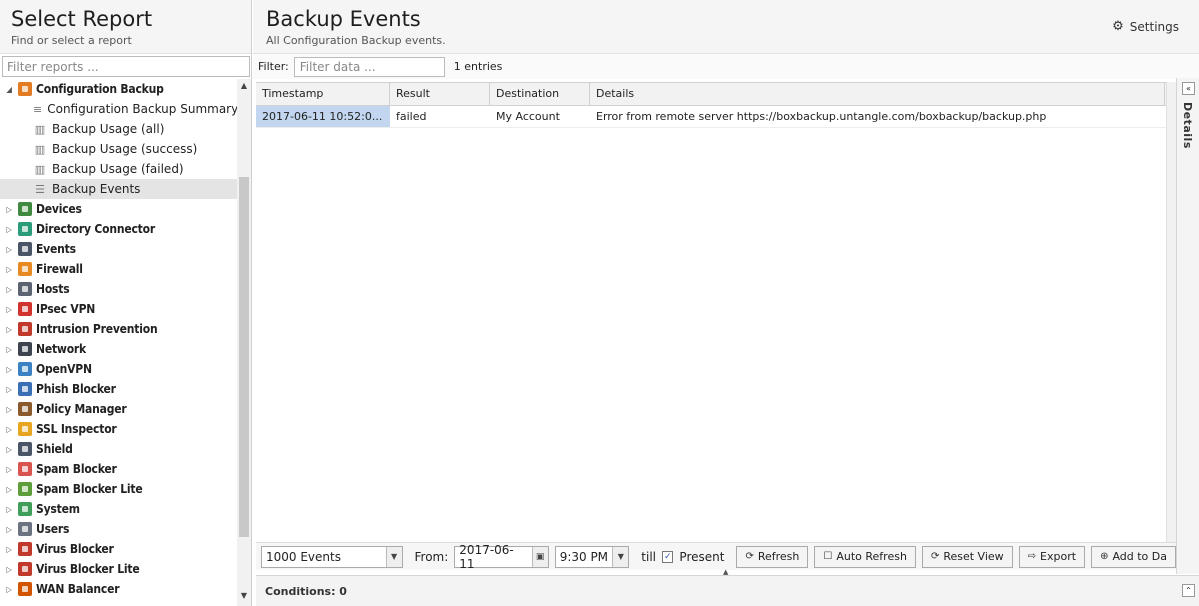 The image size is (1199, 606). I want to click on tree-item-label: WAN Balancer, so click(78, 589).